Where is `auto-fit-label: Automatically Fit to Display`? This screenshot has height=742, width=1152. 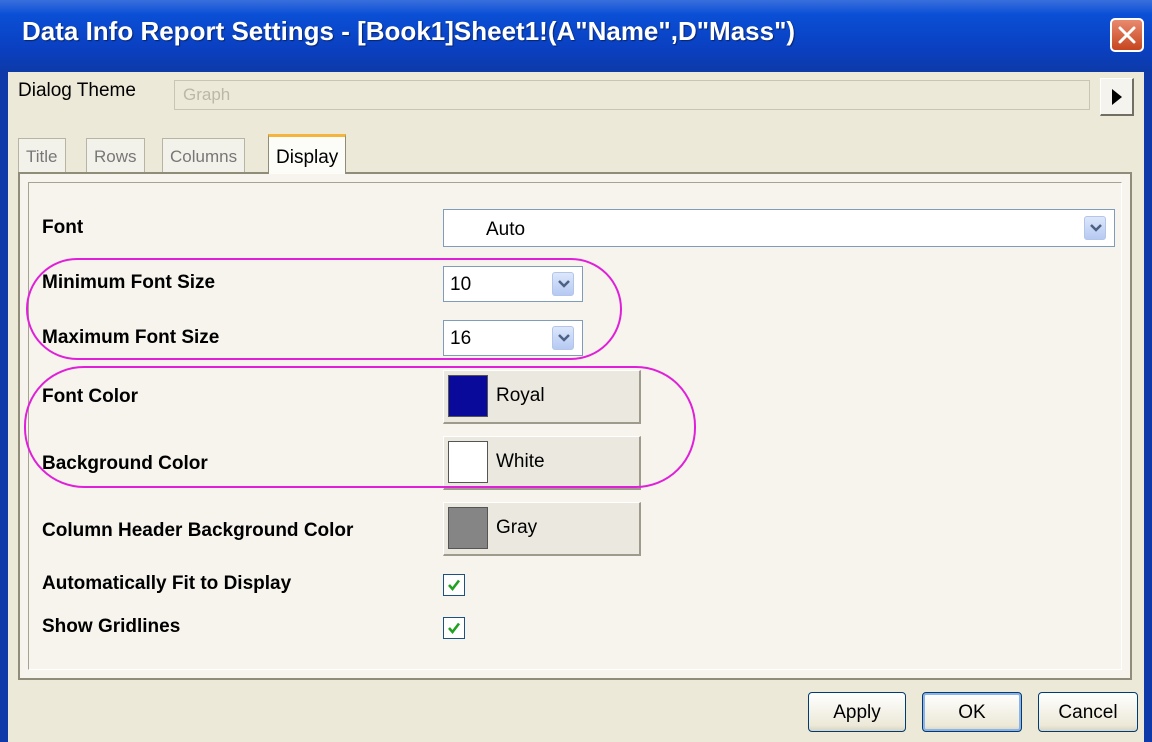 auto-fit-label: Automatically Fit to Display is located at coordinates (167, 583).